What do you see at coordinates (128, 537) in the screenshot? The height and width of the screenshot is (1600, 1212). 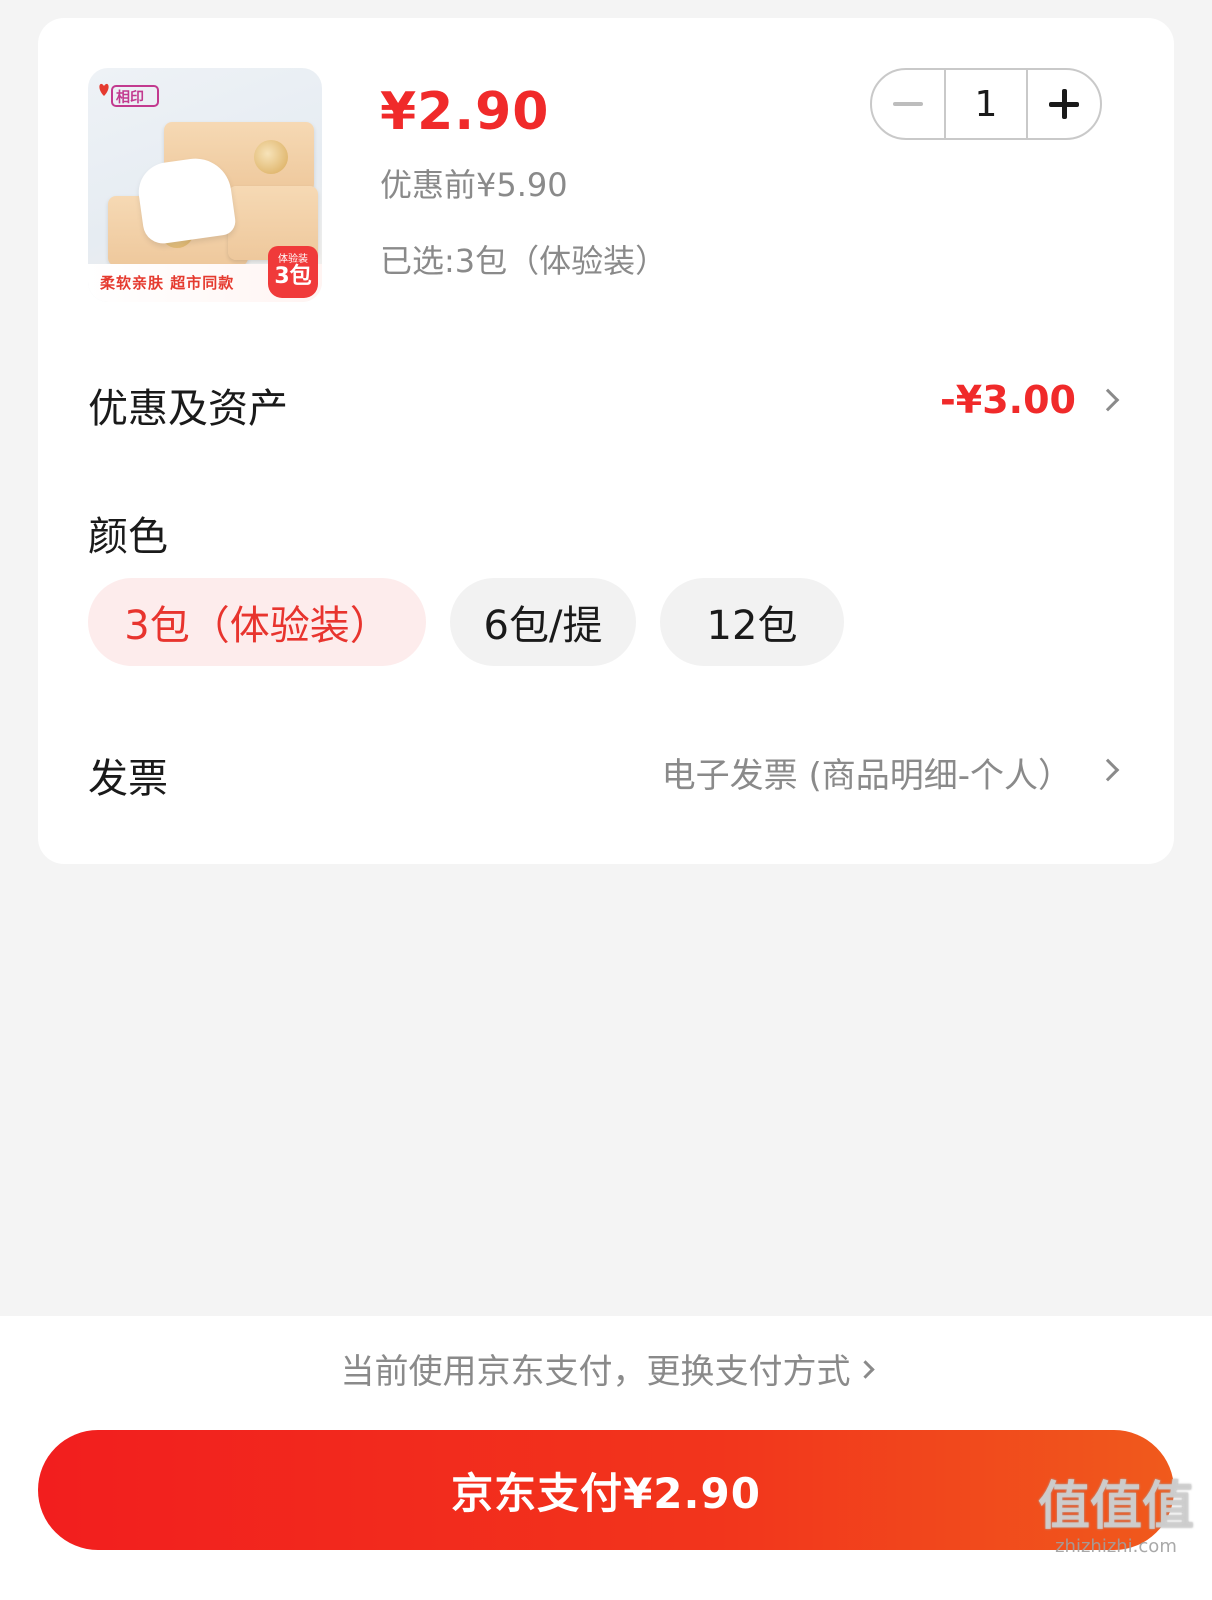 I see `color-label: 颜色` at bounding box center [128, 537].